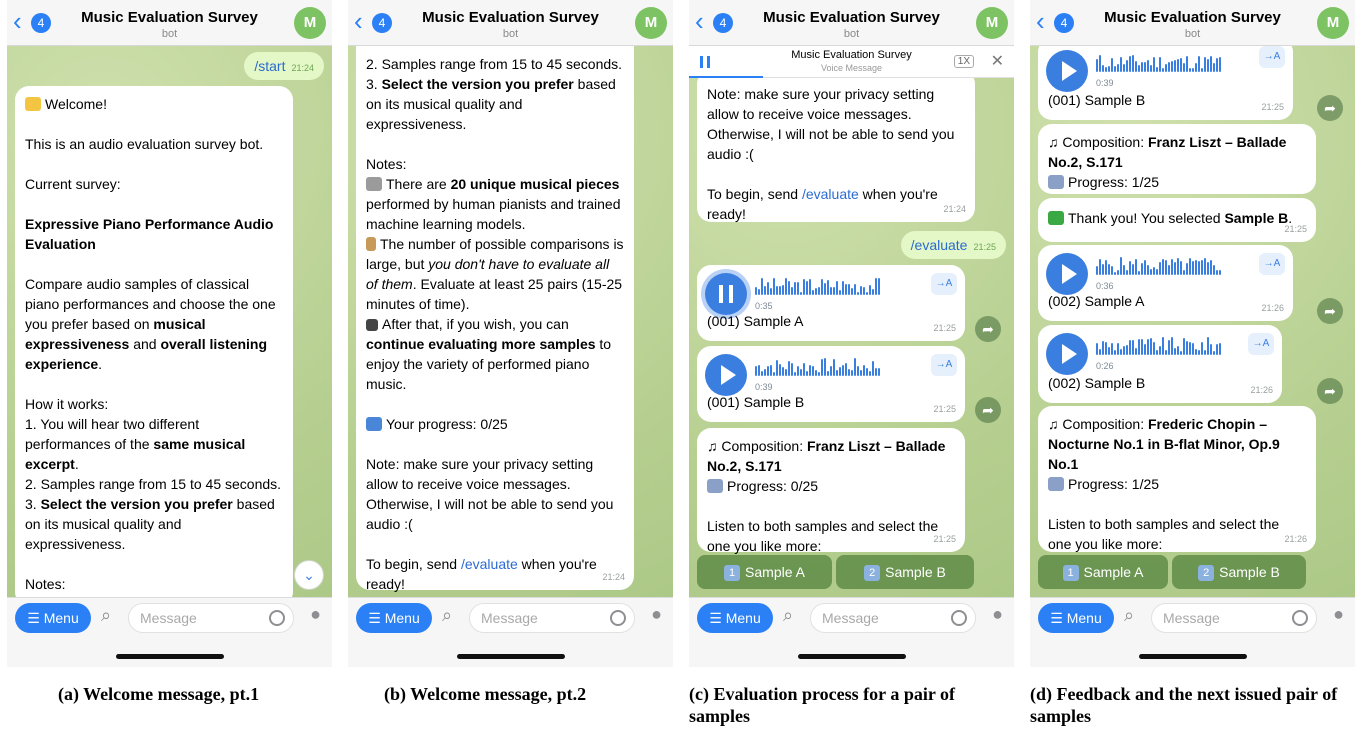 This screenshot has height=734, width=1369. What do you see at coordinates (309, 575) in the screenshot?
I see `scroll-down-chevron-icon: ⌄` at bounding box center [309, 575].